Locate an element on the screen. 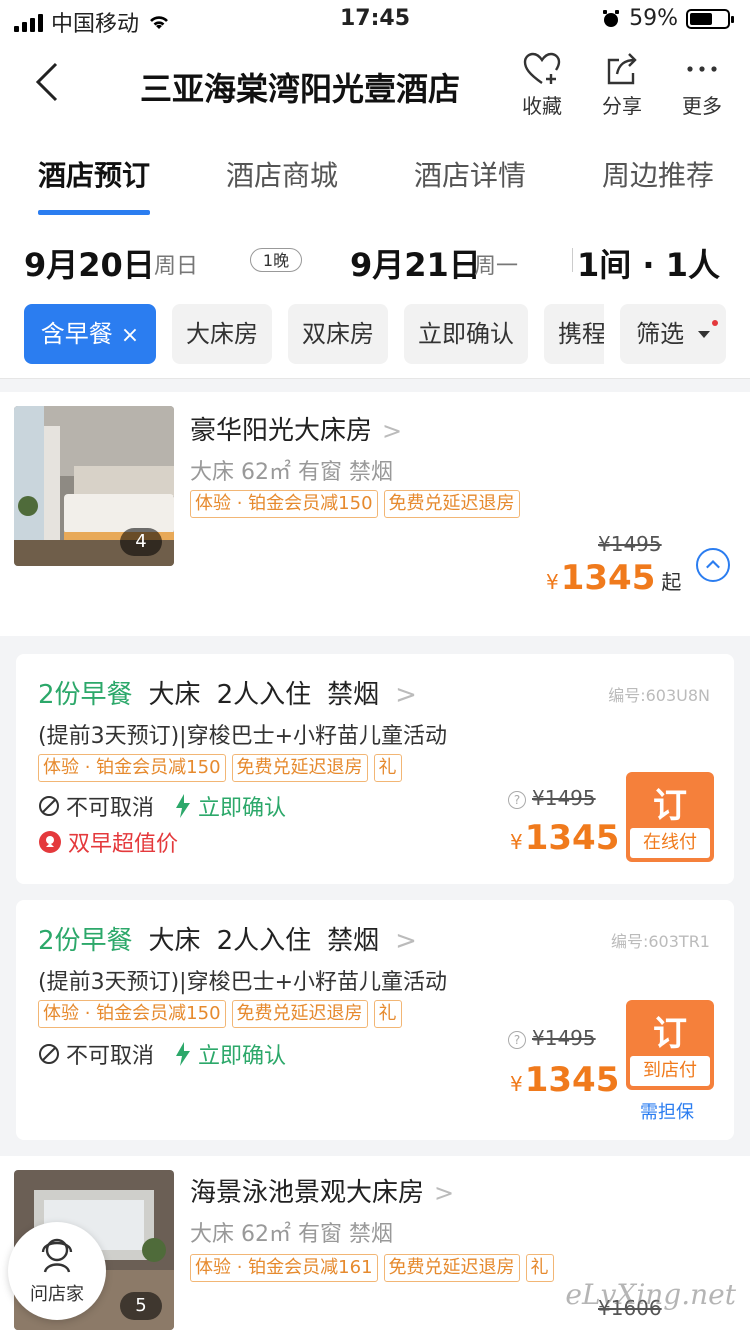 The height and width of the screenshot is (1334, 750). instant-confirm-label: 立即确认 is located at coordinates (242, 808).